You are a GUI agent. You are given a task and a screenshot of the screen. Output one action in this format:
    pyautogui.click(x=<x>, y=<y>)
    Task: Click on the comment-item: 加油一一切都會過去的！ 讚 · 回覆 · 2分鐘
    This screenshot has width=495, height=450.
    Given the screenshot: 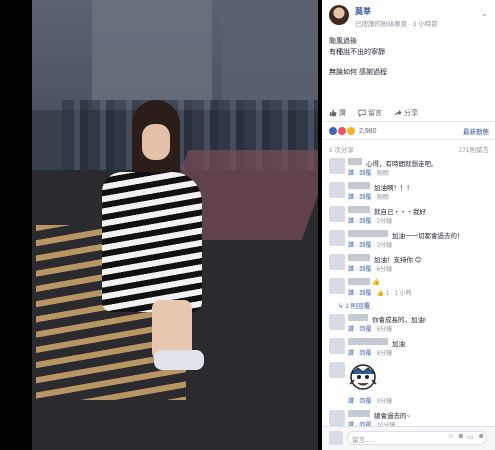 What is the action you would take?
    pyautogui.click(x=408, y=240)
    